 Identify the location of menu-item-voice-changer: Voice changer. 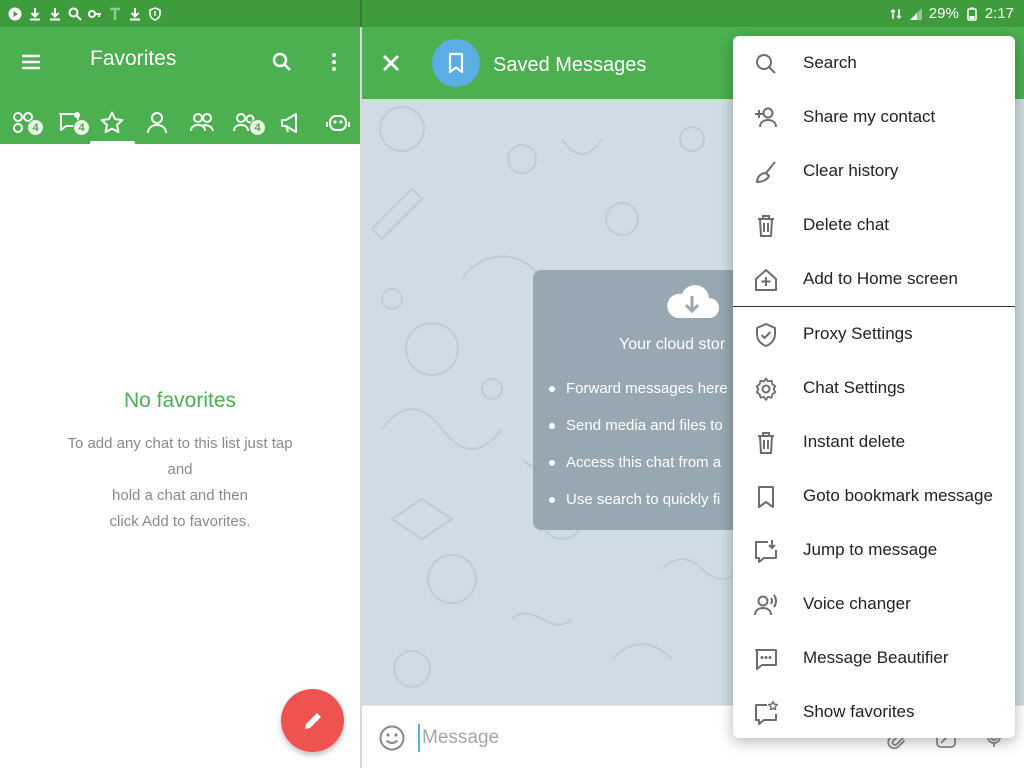
(874, 604).